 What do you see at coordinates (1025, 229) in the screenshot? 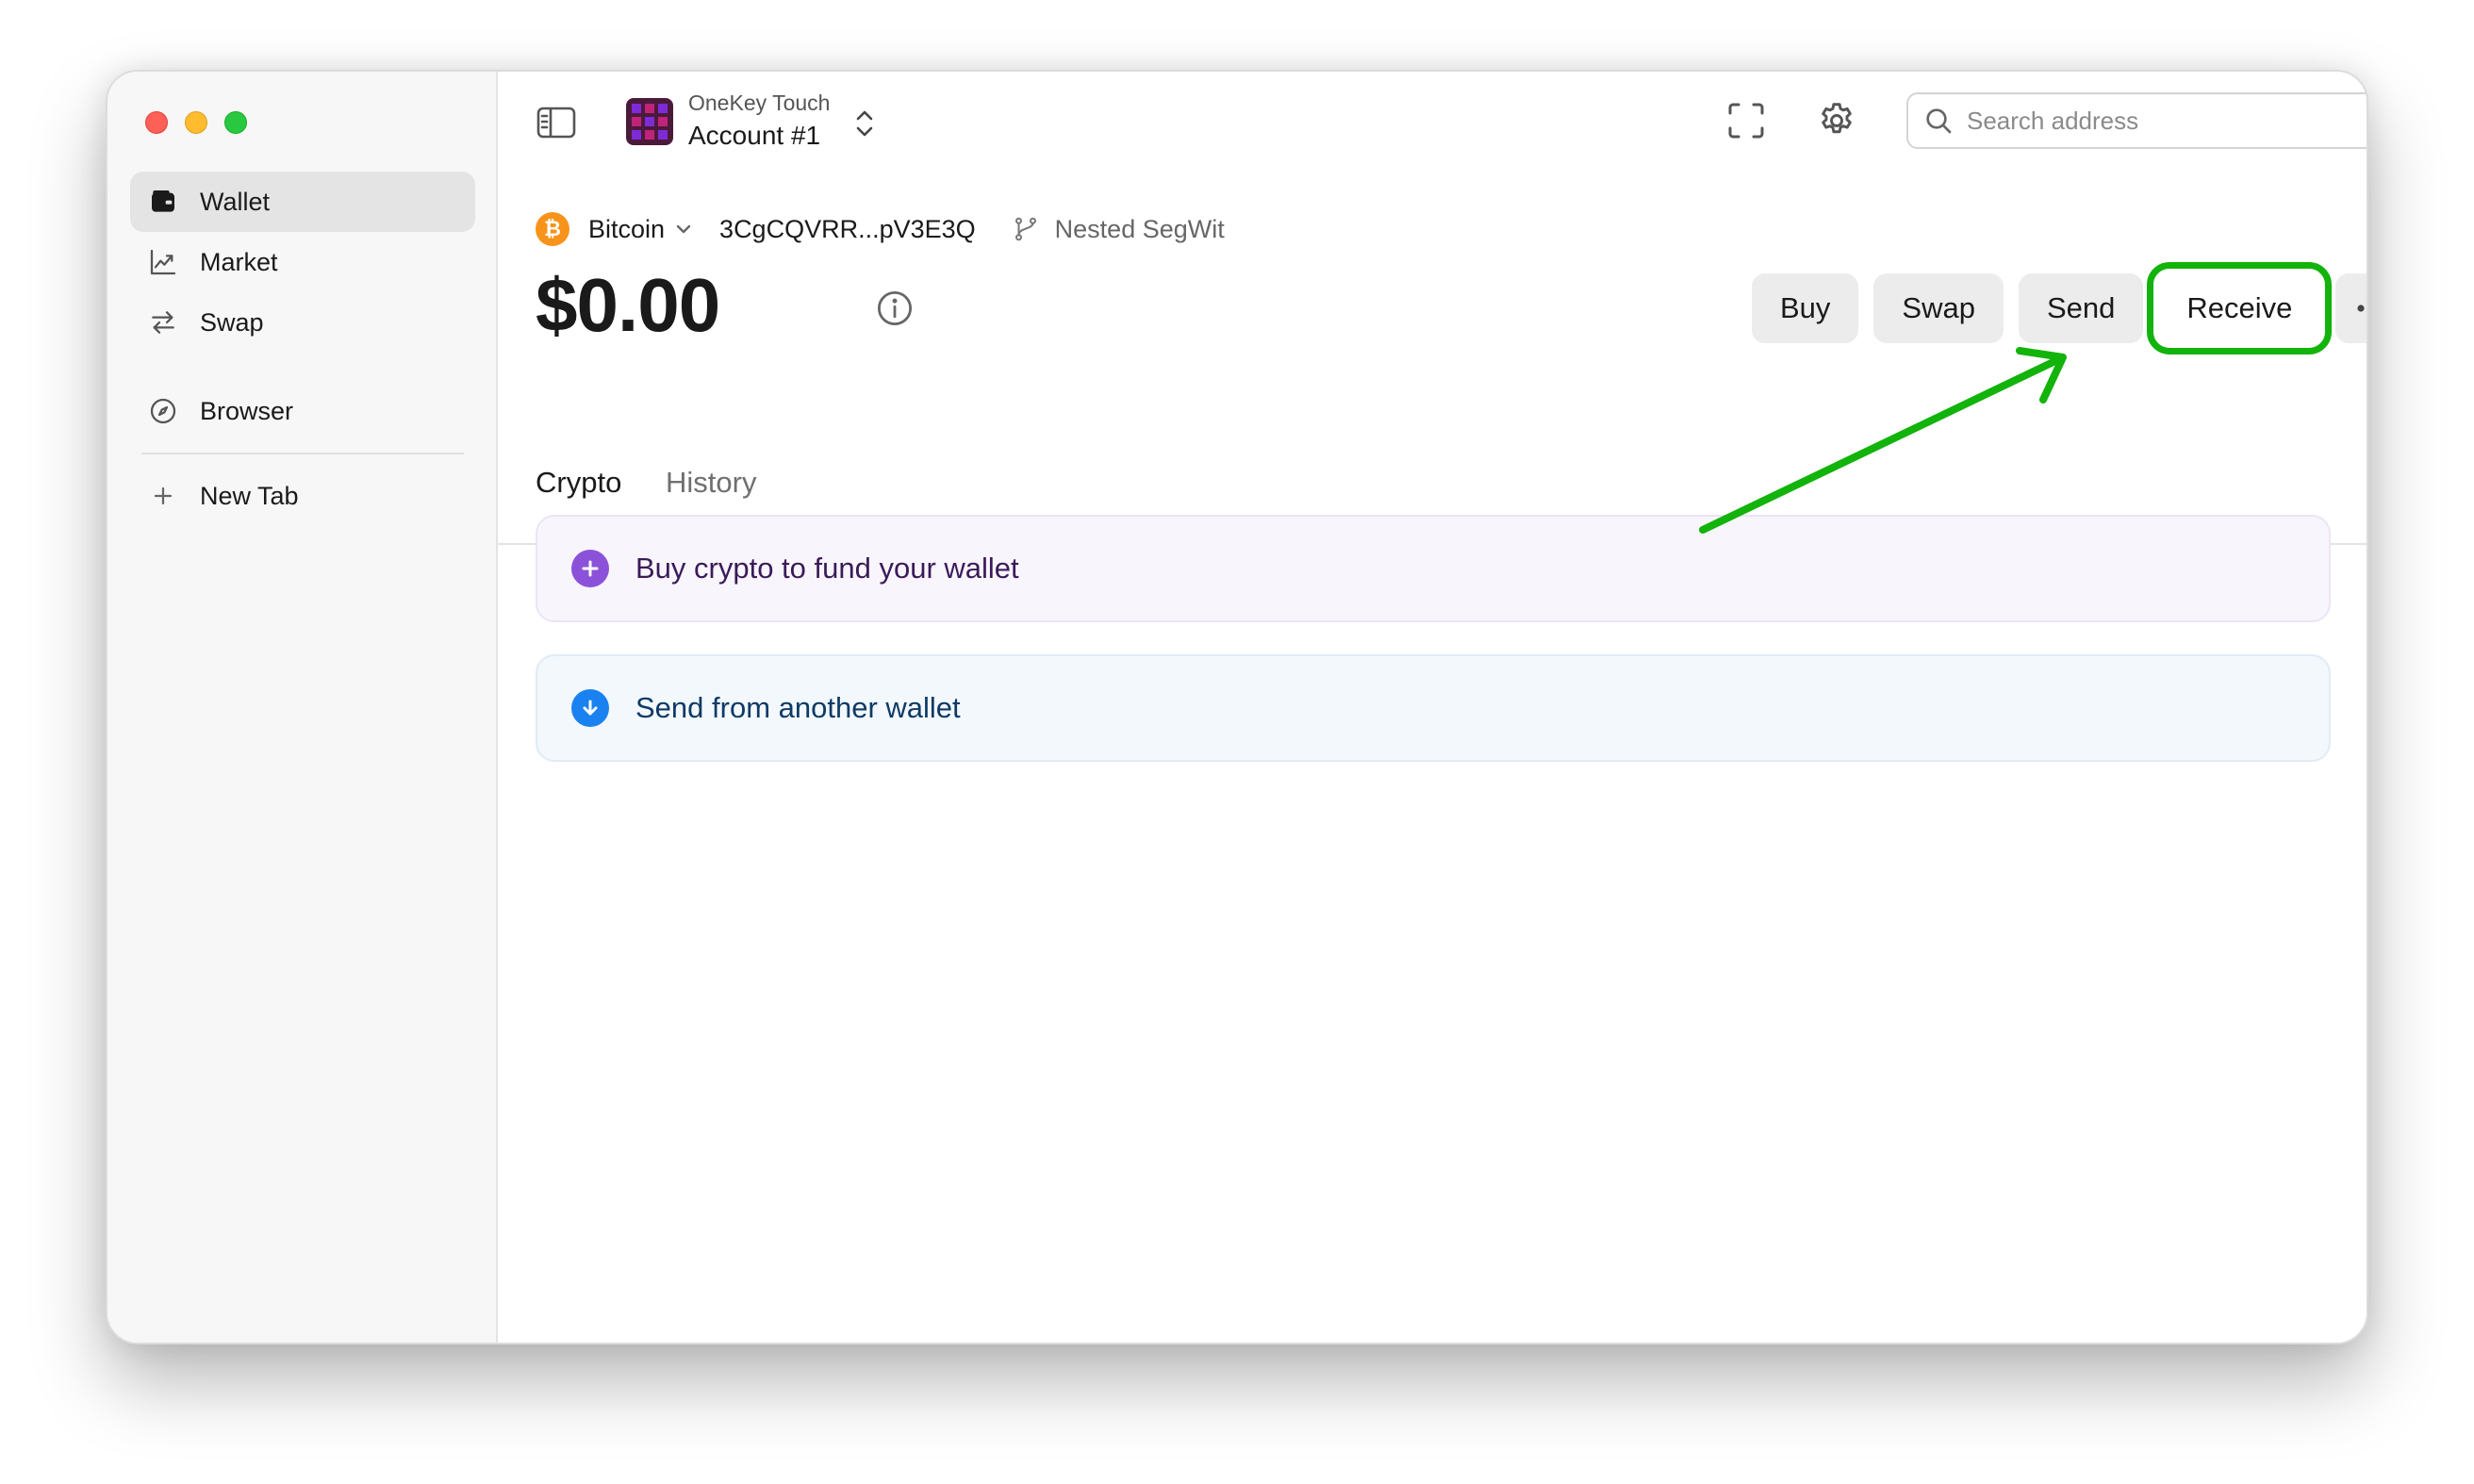
I see `git-branch-icon` at bounding box center [1025, 229].